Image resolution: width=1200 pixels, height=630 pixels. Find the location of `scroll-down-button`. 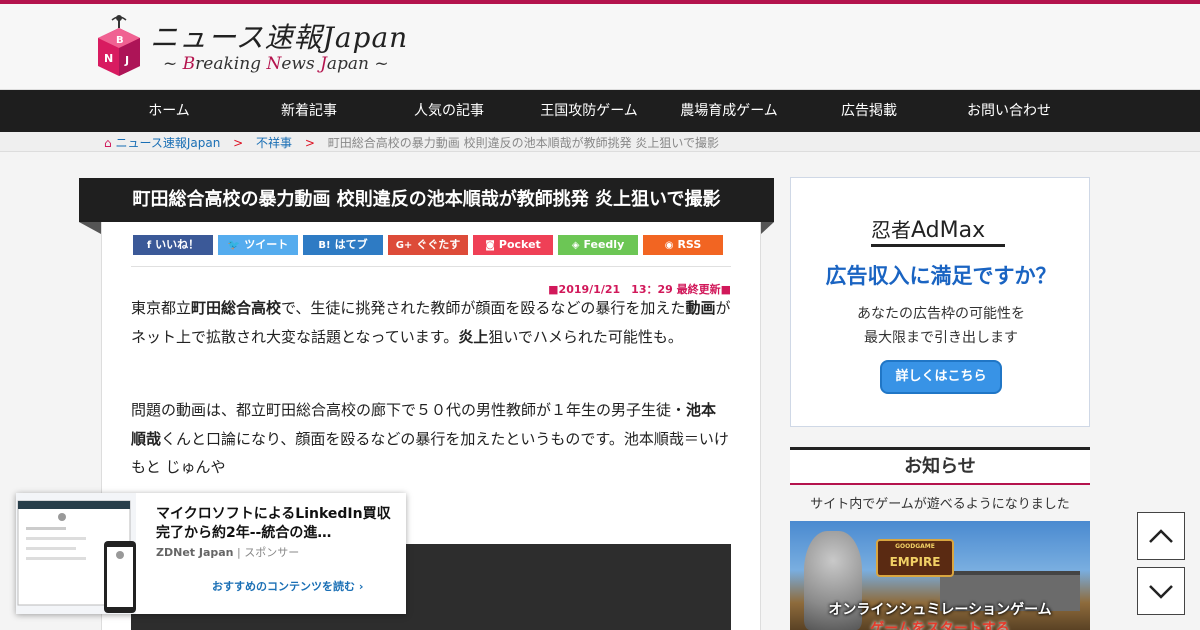

scroll-down-button is located at coordinates (1161, 591).